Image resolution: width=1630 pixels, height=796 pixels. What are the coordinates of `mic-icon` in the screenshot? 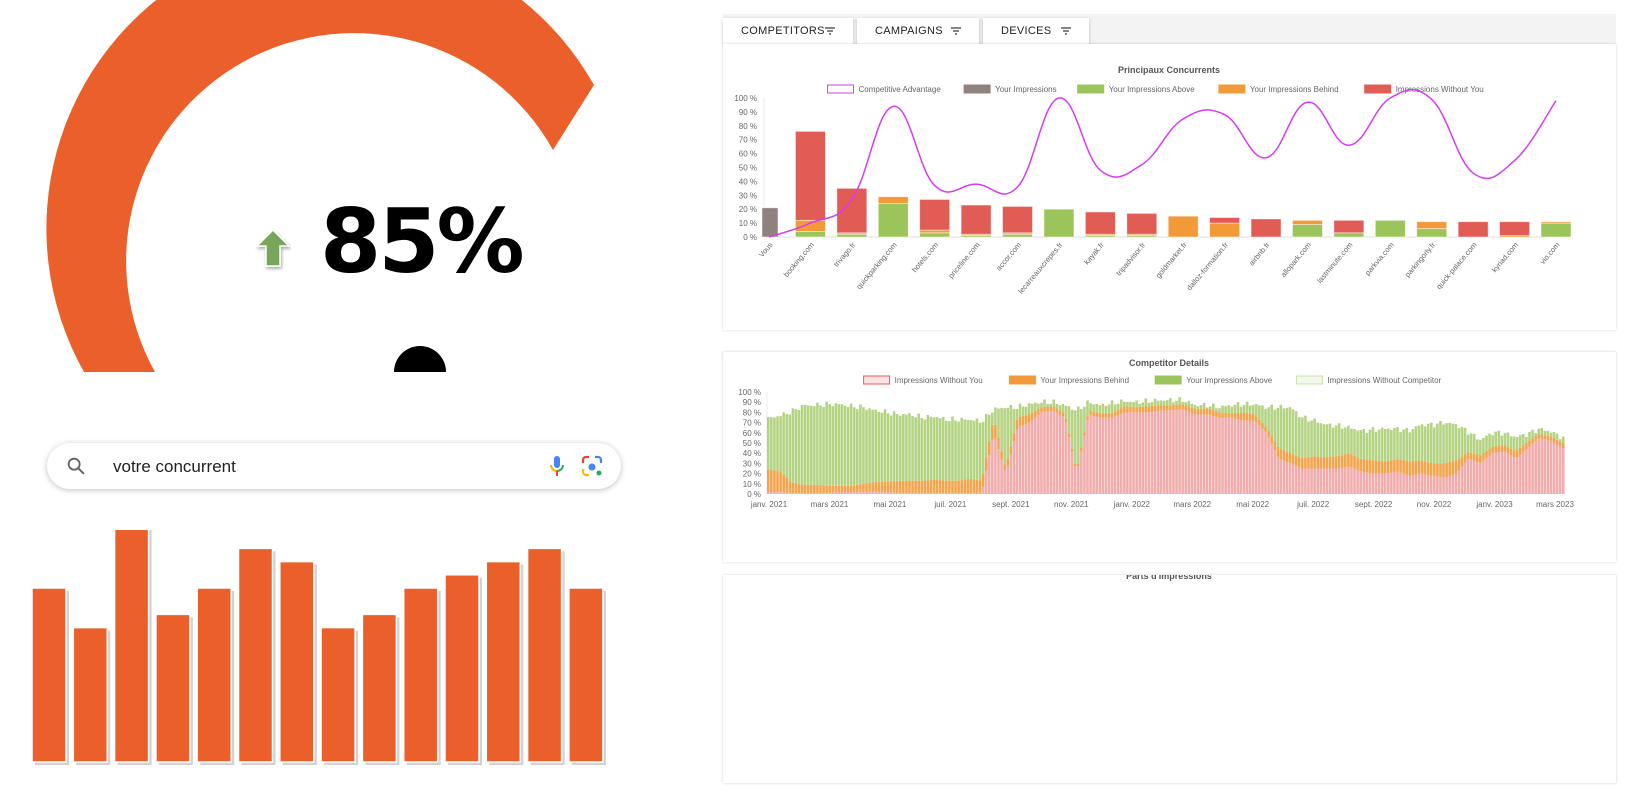 It's located at (557, 466).